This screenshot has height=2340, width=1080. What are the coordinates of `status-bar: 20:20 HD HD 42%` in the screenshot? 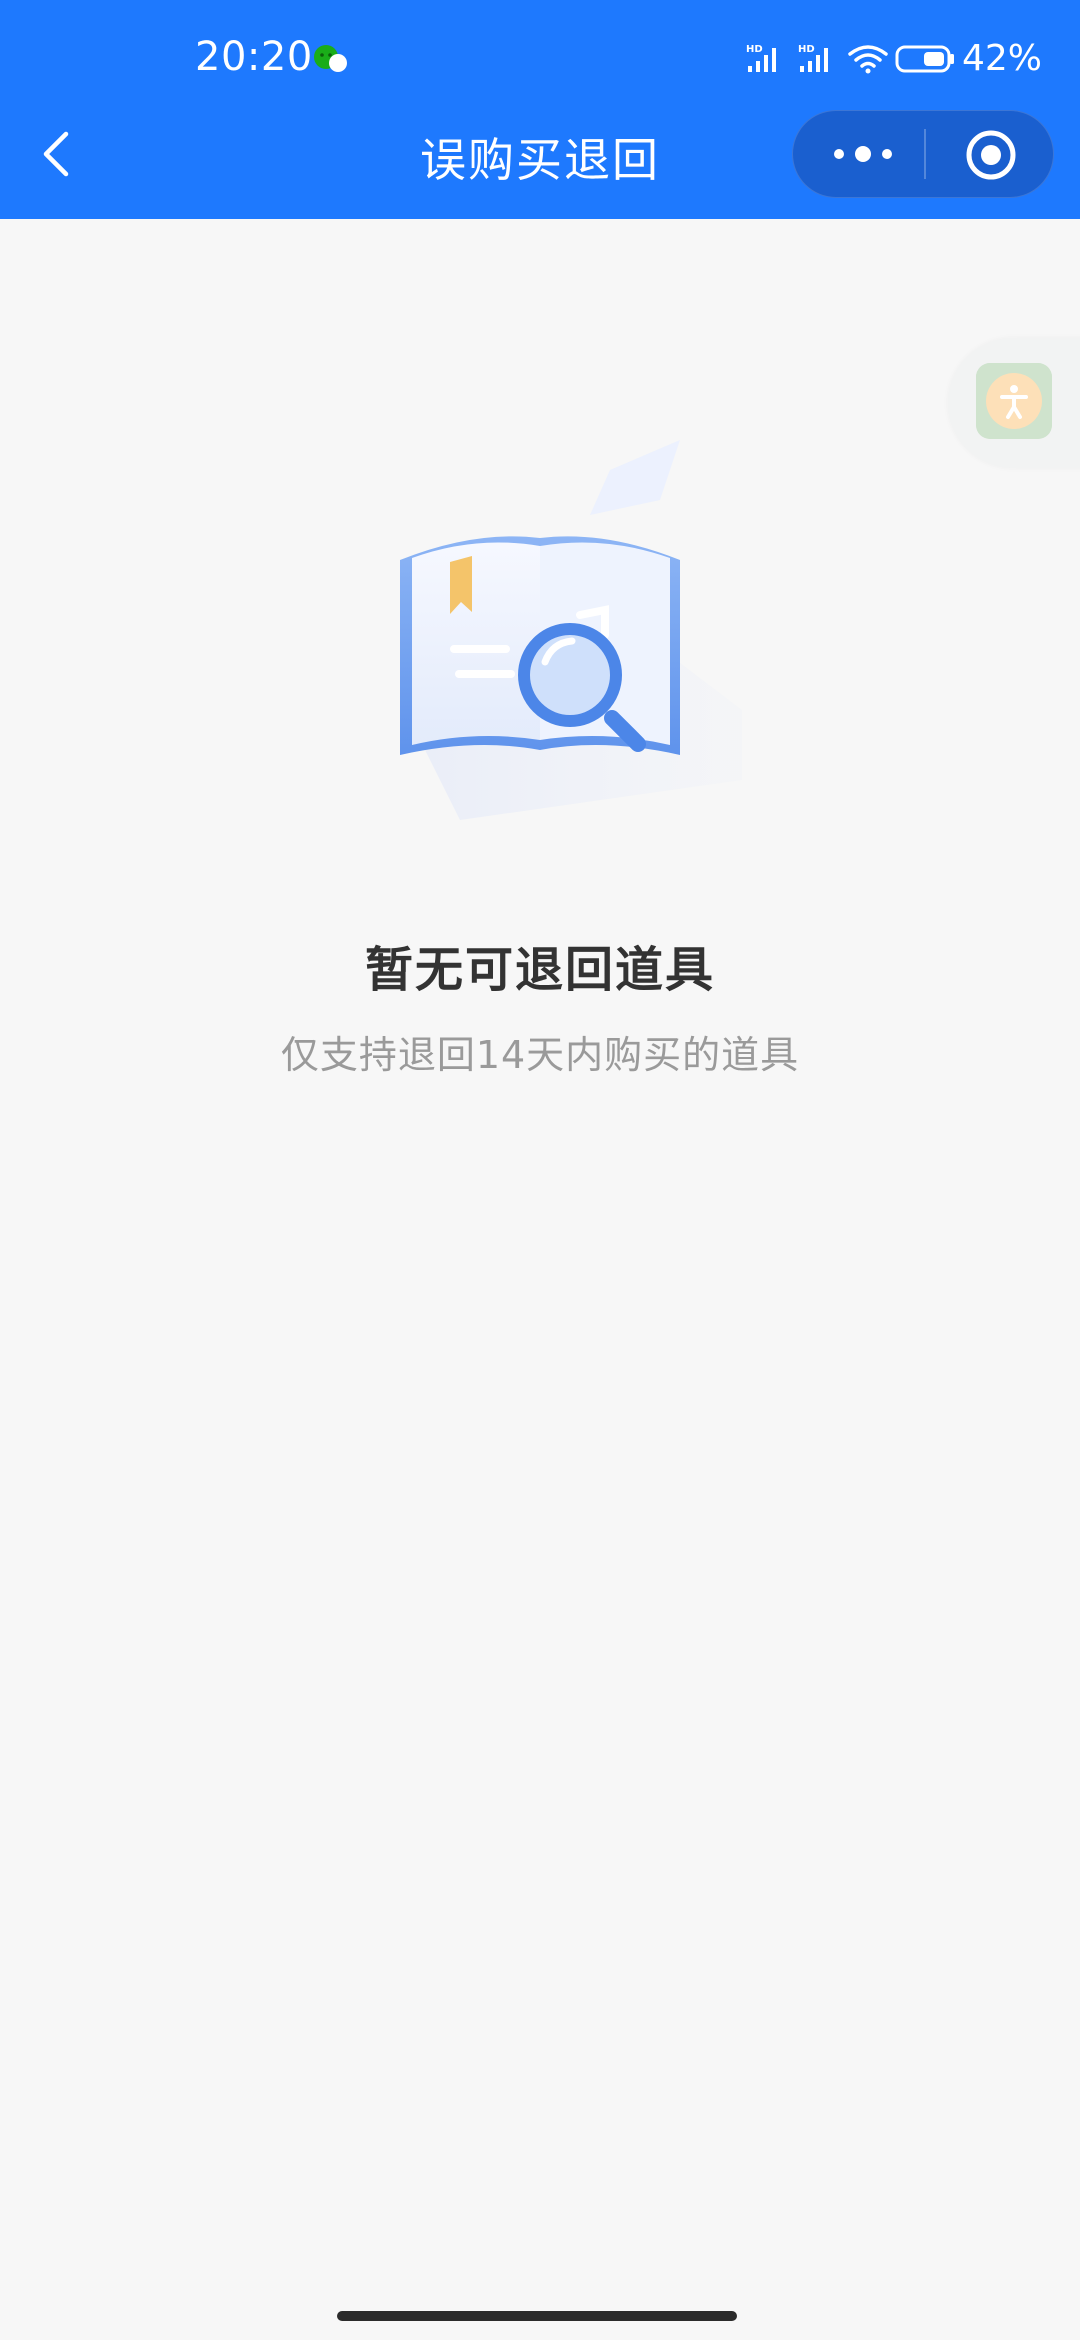 It's located at (540, 56).